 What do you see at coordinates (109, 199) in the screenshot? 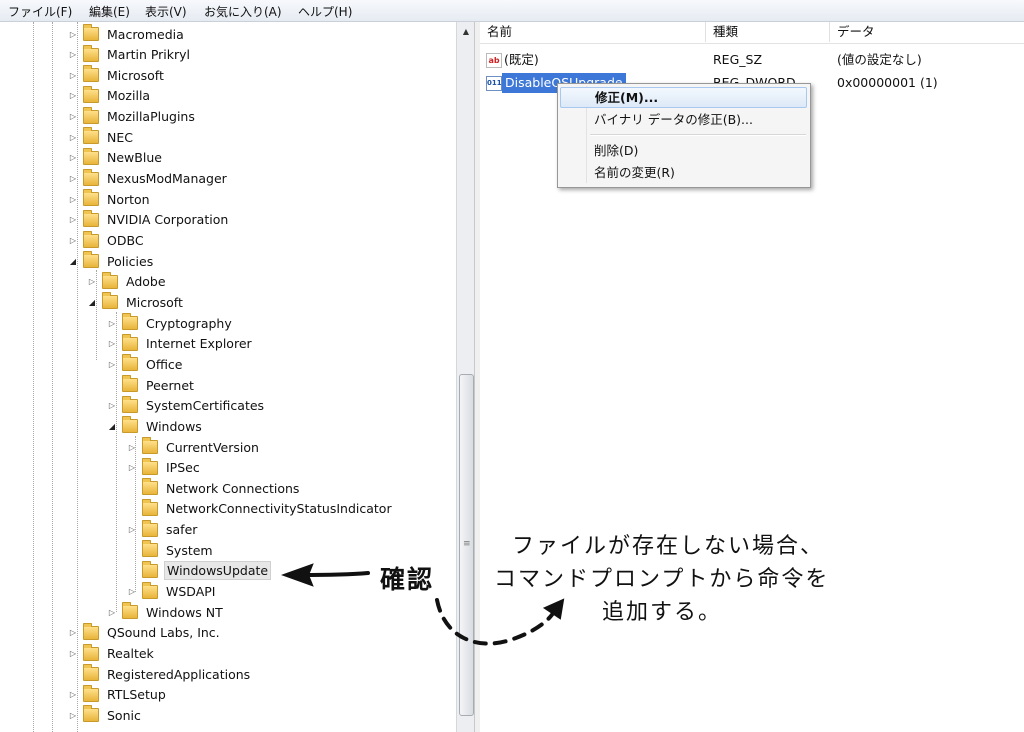
I see `tree-node: ▷ Norton` at bounding box center [109, 199].